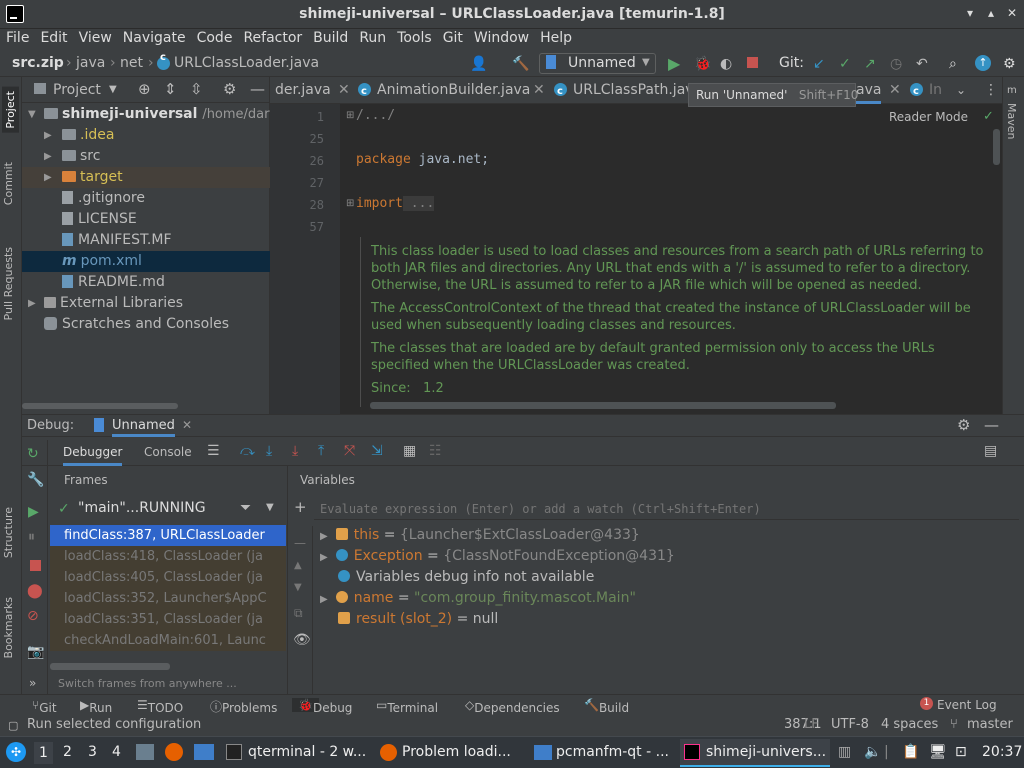 This screenshot has width=1024, height=768. I want to click on pause-icon: ⏸, so click(31, 537).